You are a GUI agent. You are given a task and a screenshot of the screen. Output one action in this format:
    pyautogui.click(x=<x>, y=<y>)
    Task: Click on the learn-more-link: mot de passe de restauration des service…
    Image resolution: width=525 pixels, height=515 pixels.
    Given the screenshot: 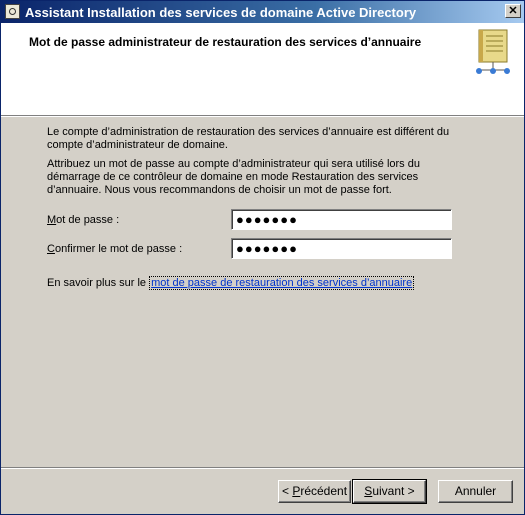 What is the action you would take?
    pyautogui.click(x=282, y=283)
    